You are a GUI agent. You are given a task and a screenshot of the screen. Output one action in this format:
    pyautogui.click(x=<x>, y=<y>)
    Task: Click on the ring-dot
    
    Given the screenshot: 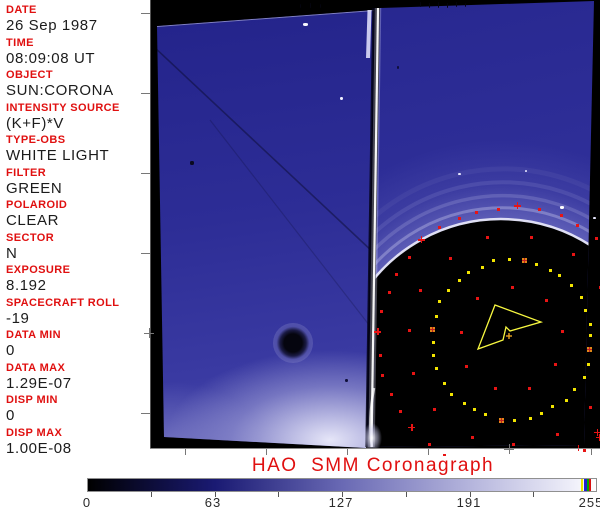 What is the action you would take?
    pyautogui.click(x=584, y=451)
    